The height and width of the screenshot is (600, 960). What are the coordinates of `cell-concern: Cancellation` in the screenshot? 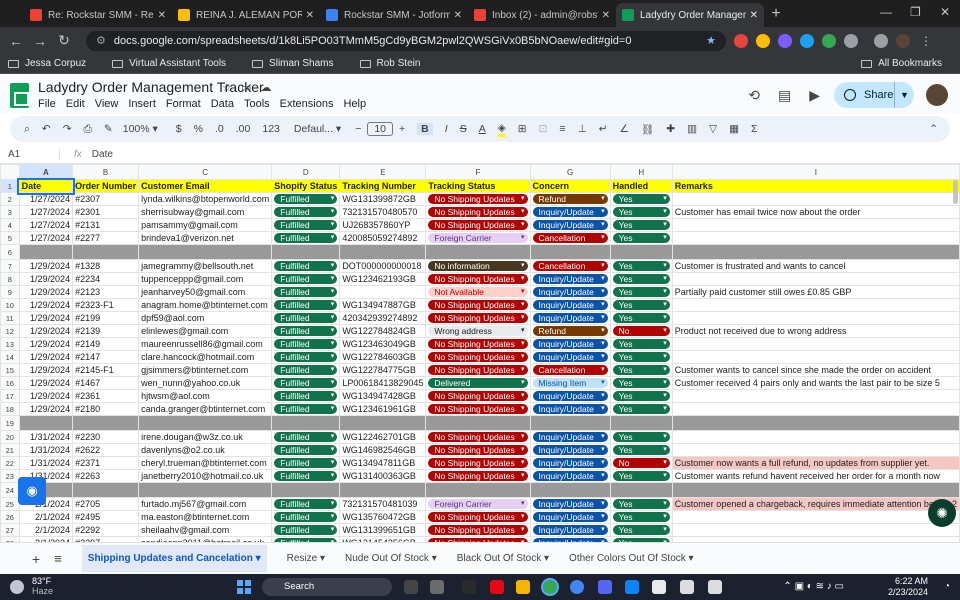 It's located at (570, 370).